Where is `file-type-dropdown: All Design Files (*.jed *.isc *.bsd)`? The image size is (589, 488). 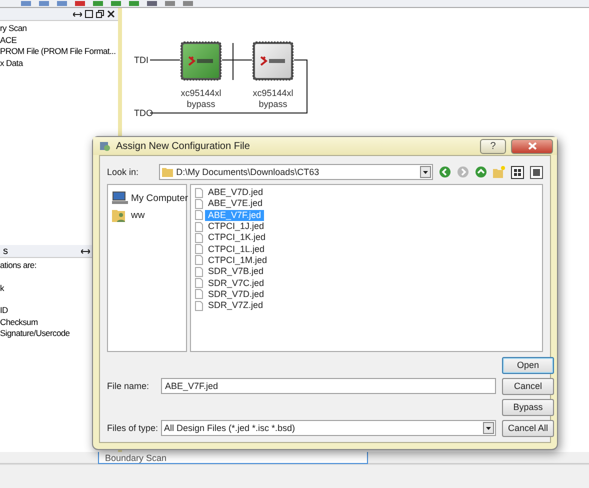
file-type-dropdown: All Design Files (*.jed *.isc *.bsd) is located at coordinates (328, 428).